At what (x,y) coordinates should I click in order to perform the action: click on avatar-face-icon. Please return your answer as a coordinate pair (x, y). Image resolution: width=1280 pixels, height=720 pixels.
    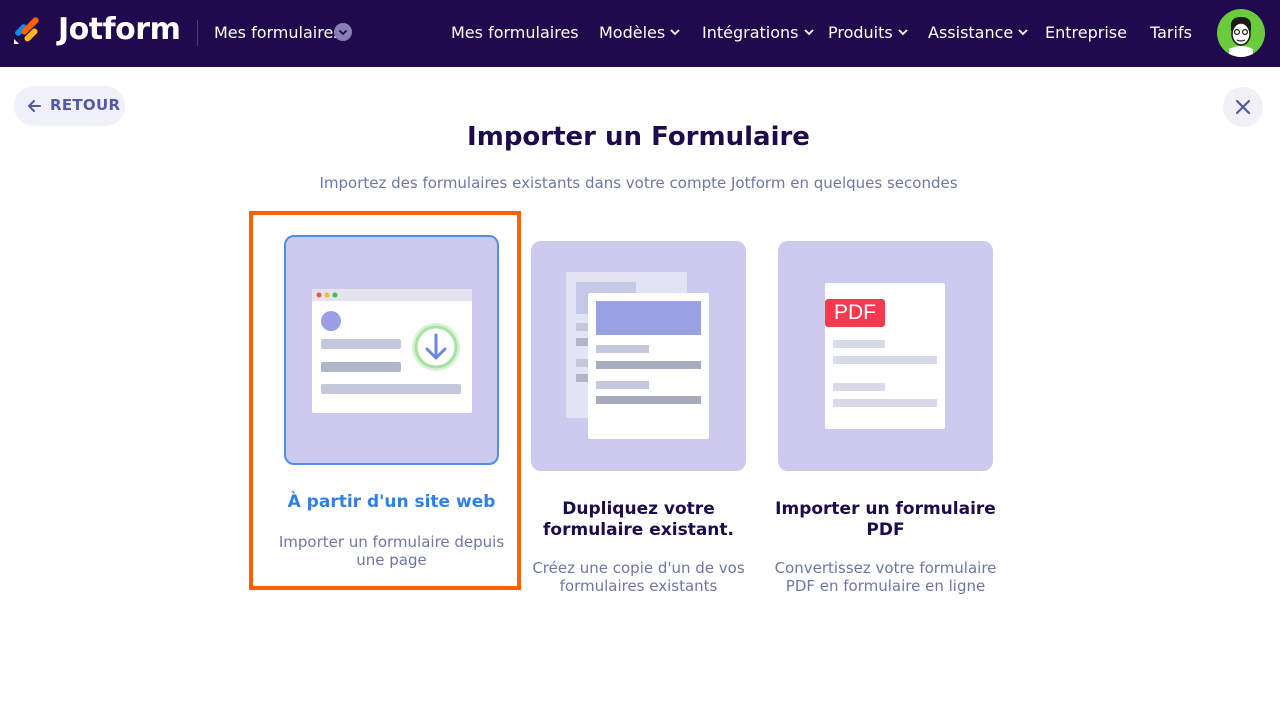
    Looking at the image, I should click on (1241, 37).